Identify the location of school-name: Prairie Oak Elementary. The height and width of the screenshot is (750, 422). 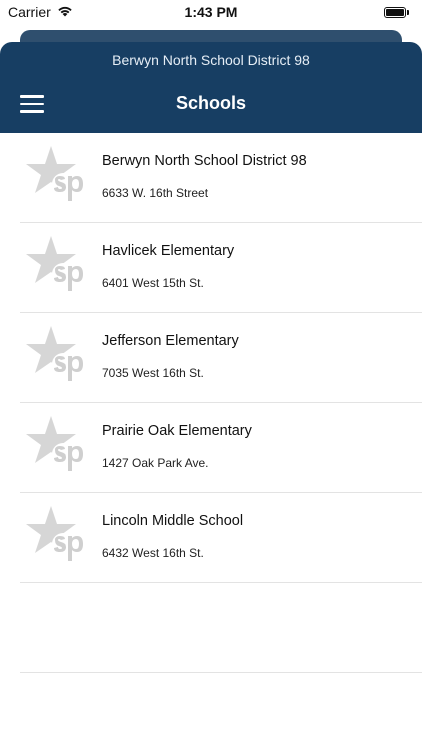
(177, 431).